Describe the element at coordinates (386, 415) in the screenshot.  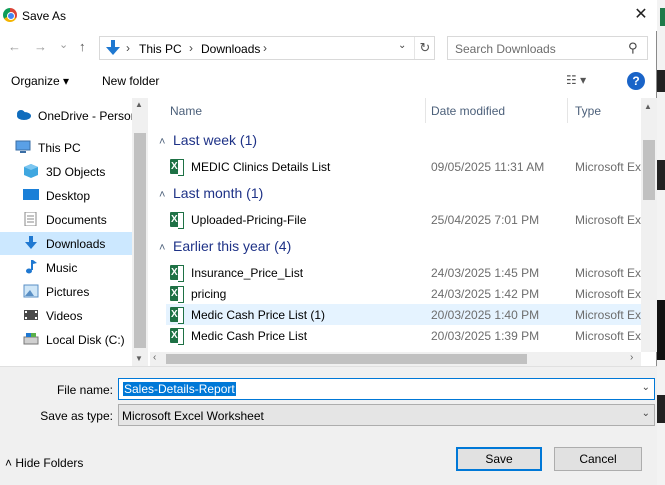
I see `save-as-type-select: Microsoft Excel Worksheet ⌄` at that location.